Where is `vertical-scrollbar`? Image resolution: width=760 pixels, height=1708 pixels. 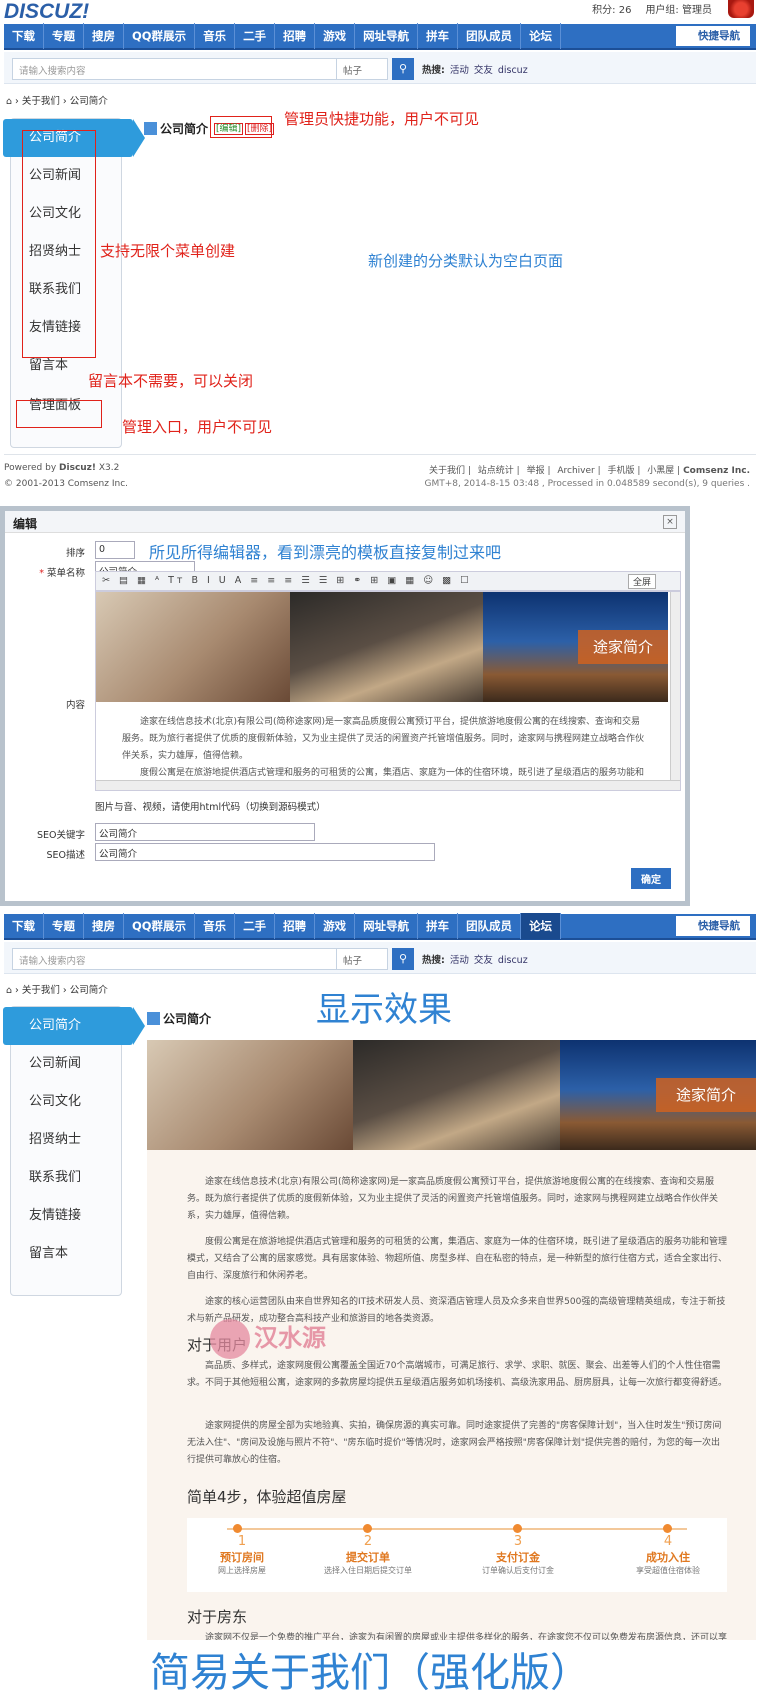 vertical-scrollbar is located at coordinates (675, 691).